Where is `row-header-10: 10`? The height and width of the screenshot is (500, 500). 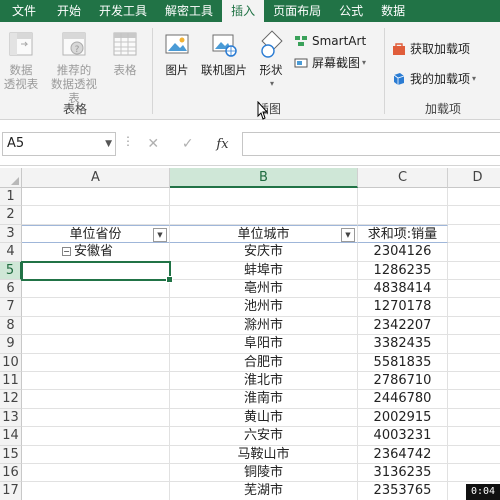
row-header-10: 10 is located at coordinates (11, 362).